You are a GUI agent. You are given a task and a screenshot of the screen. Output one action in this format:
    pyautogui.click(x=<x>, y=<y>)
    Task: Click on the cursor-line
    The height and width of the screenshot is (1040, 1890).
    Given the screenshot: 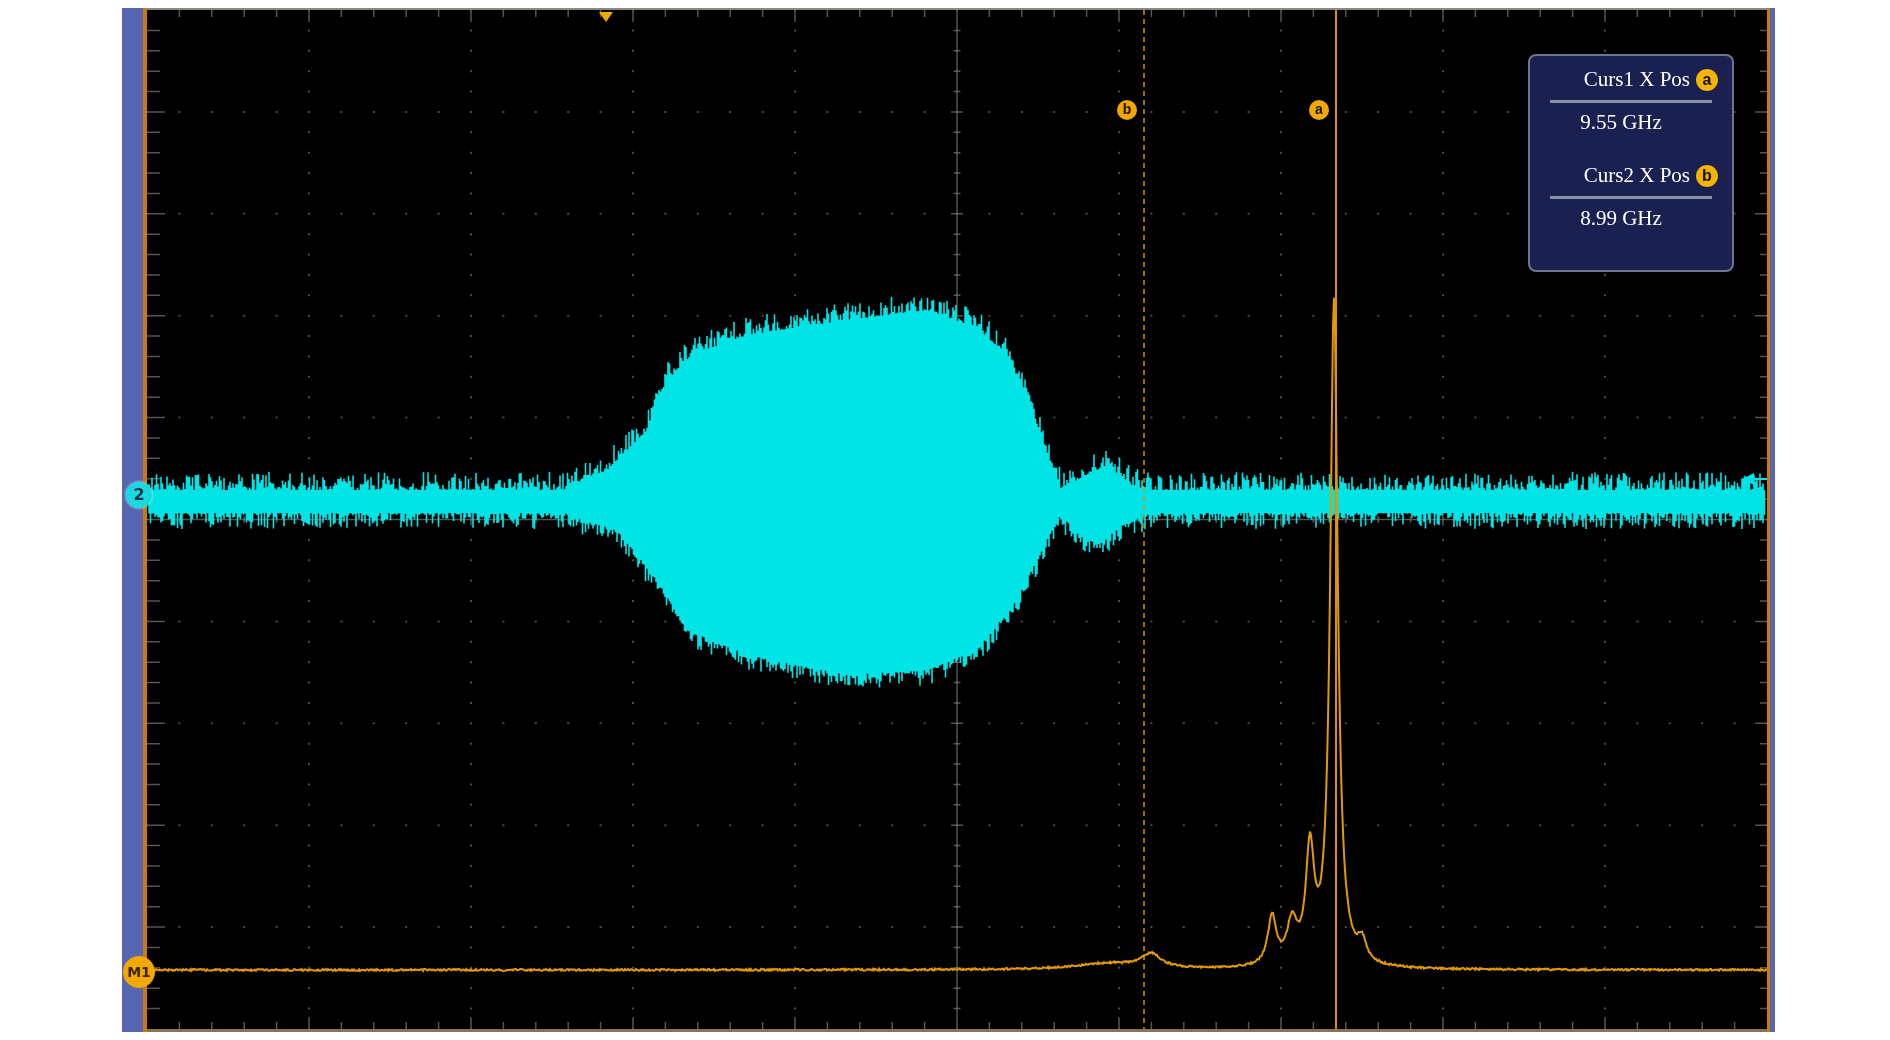 What is the action you would take?
    pyautogui.click(x=1144, y=519)
    